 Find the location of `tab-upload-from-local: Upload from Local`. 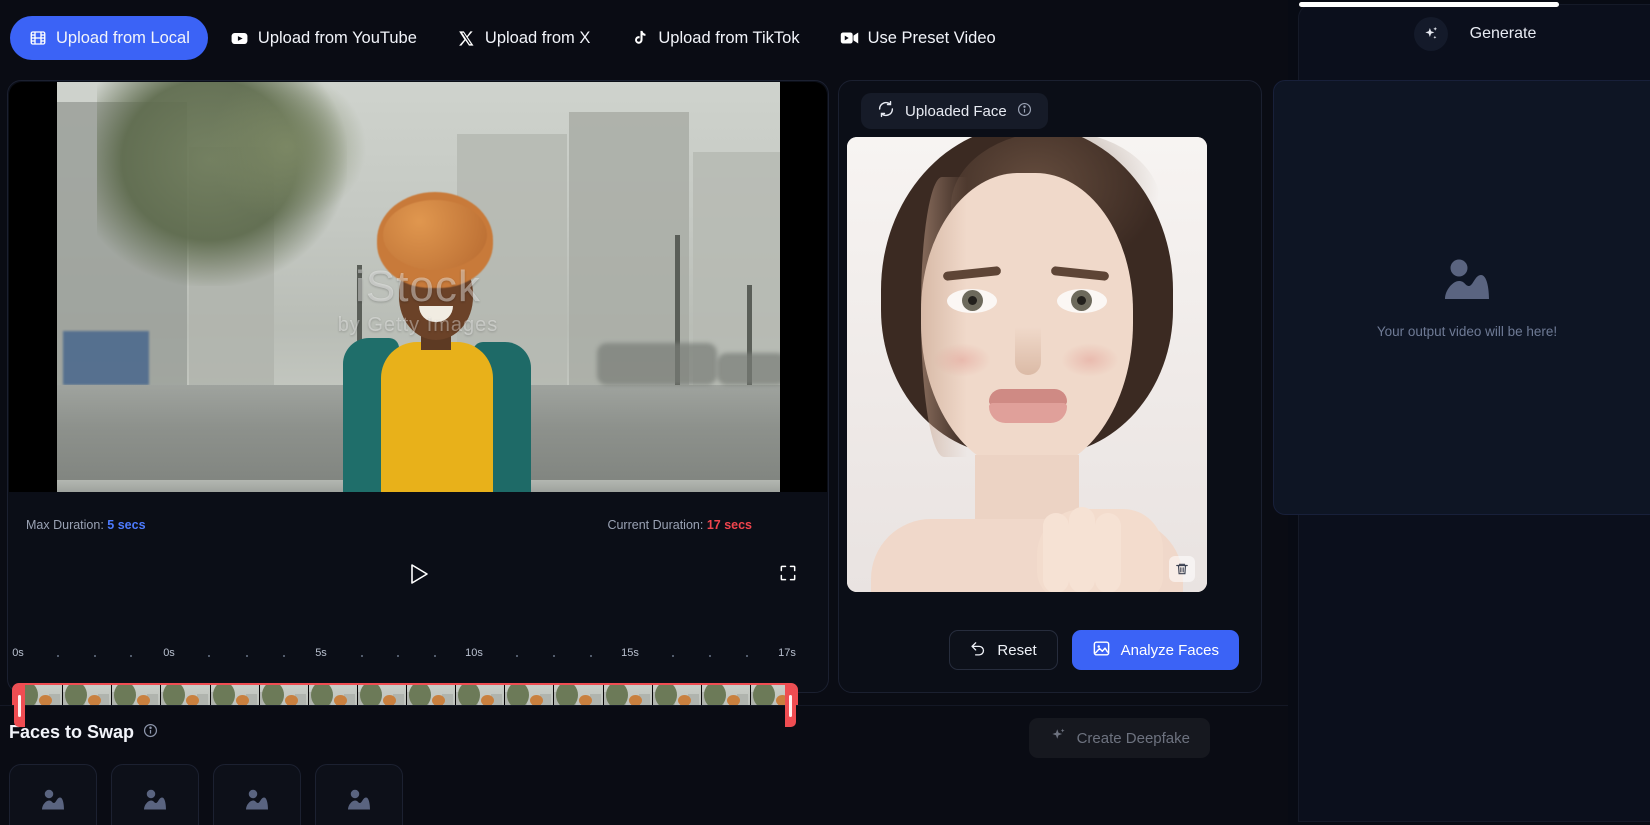

tab-upload-from-local: Upload from Local is located at coordinates (109, 38).